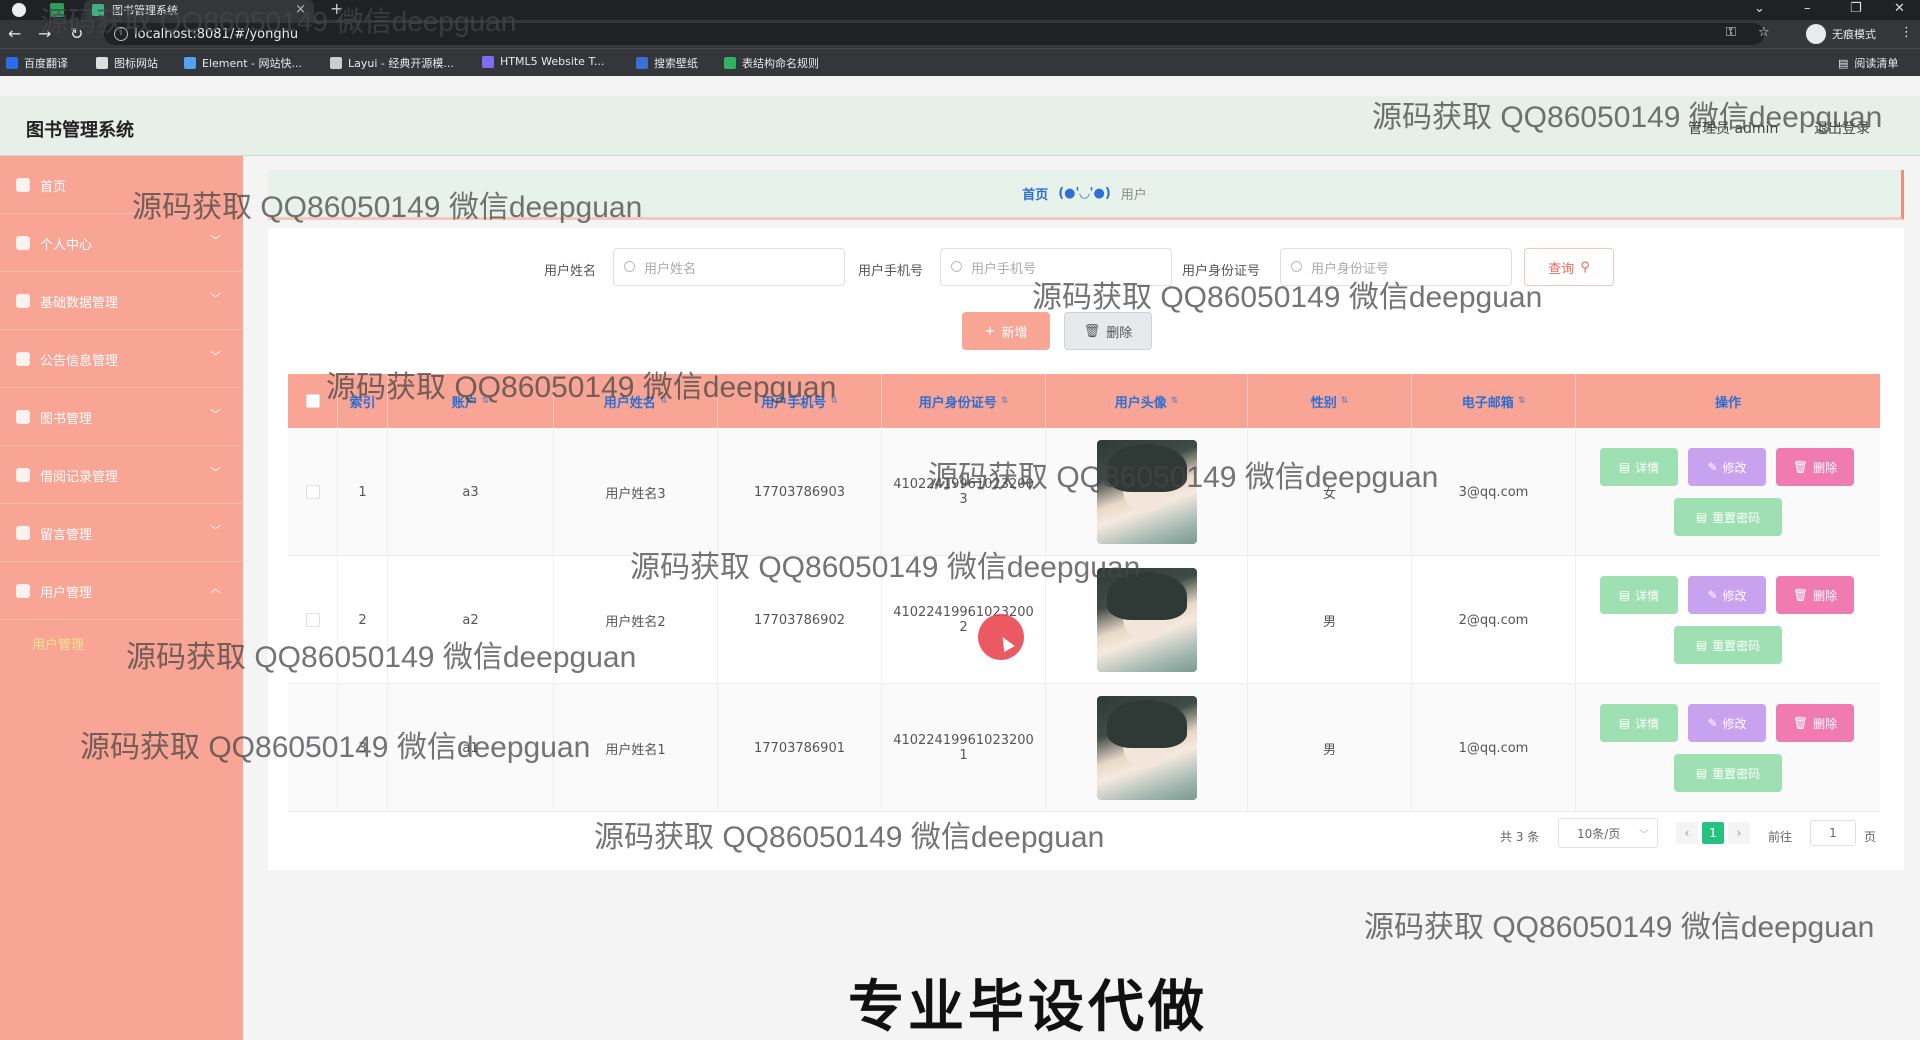  What do you see at coordinates (57, 10) in the screenshot?
I see `tab-group-icon` at bounding box center [57, 10].